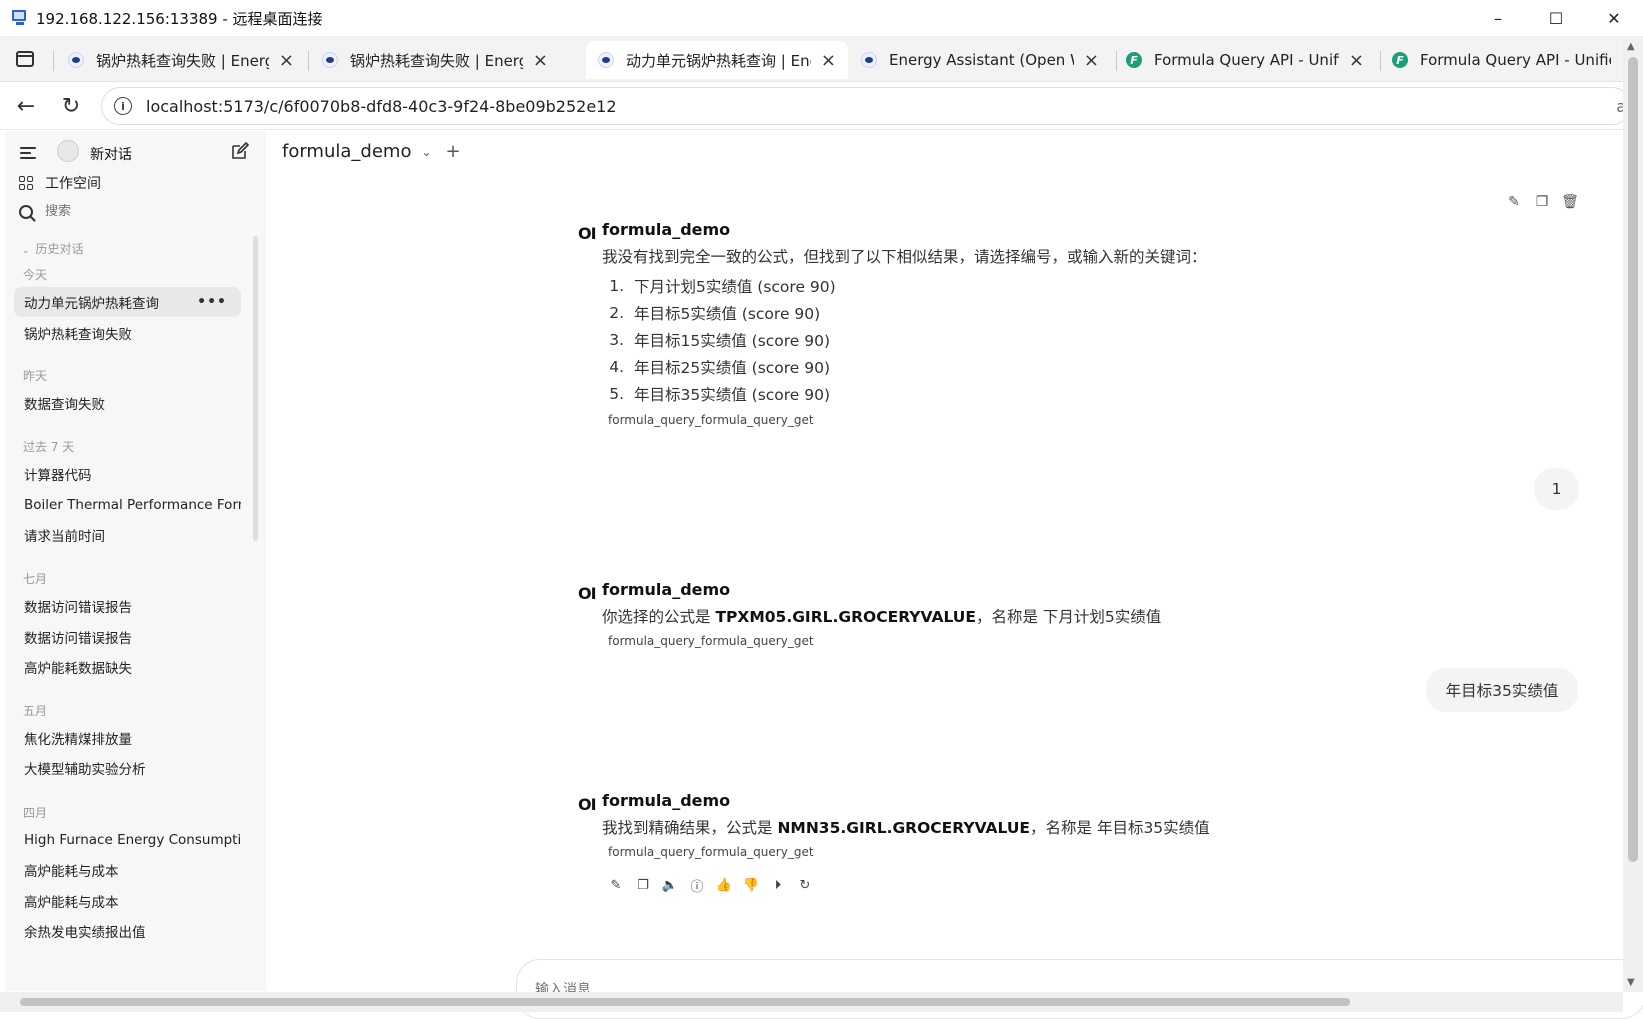 Image resolution: width=1643 pixels, height=1019 pixels. Describe the element at coordinates (1498, 18) in the screenshot. I see `minimize-button: –` at that location.